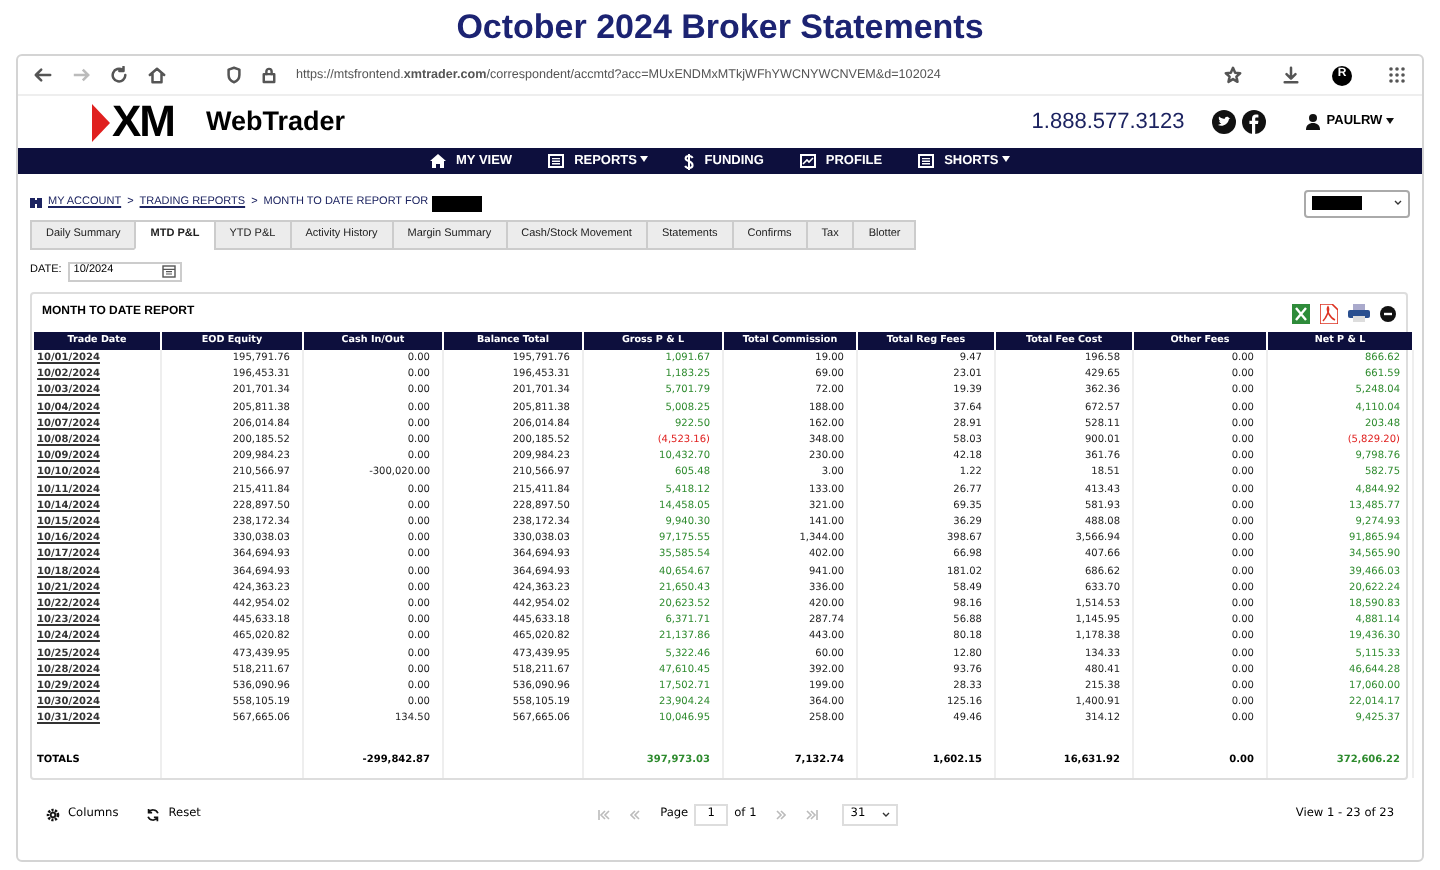  Describe the element at coordinates (438, 161) in the screenshot. I see `house-icon` at that location.